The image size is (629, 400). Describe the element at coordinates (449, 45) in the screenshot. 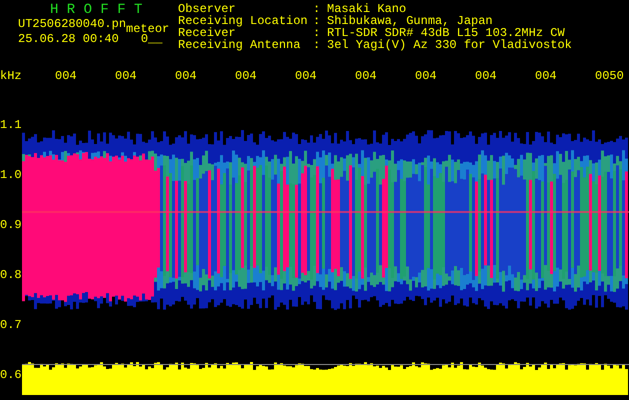

I see `info-value: 3el Yagi(V) Az 330 for Vladivostok` at that location.